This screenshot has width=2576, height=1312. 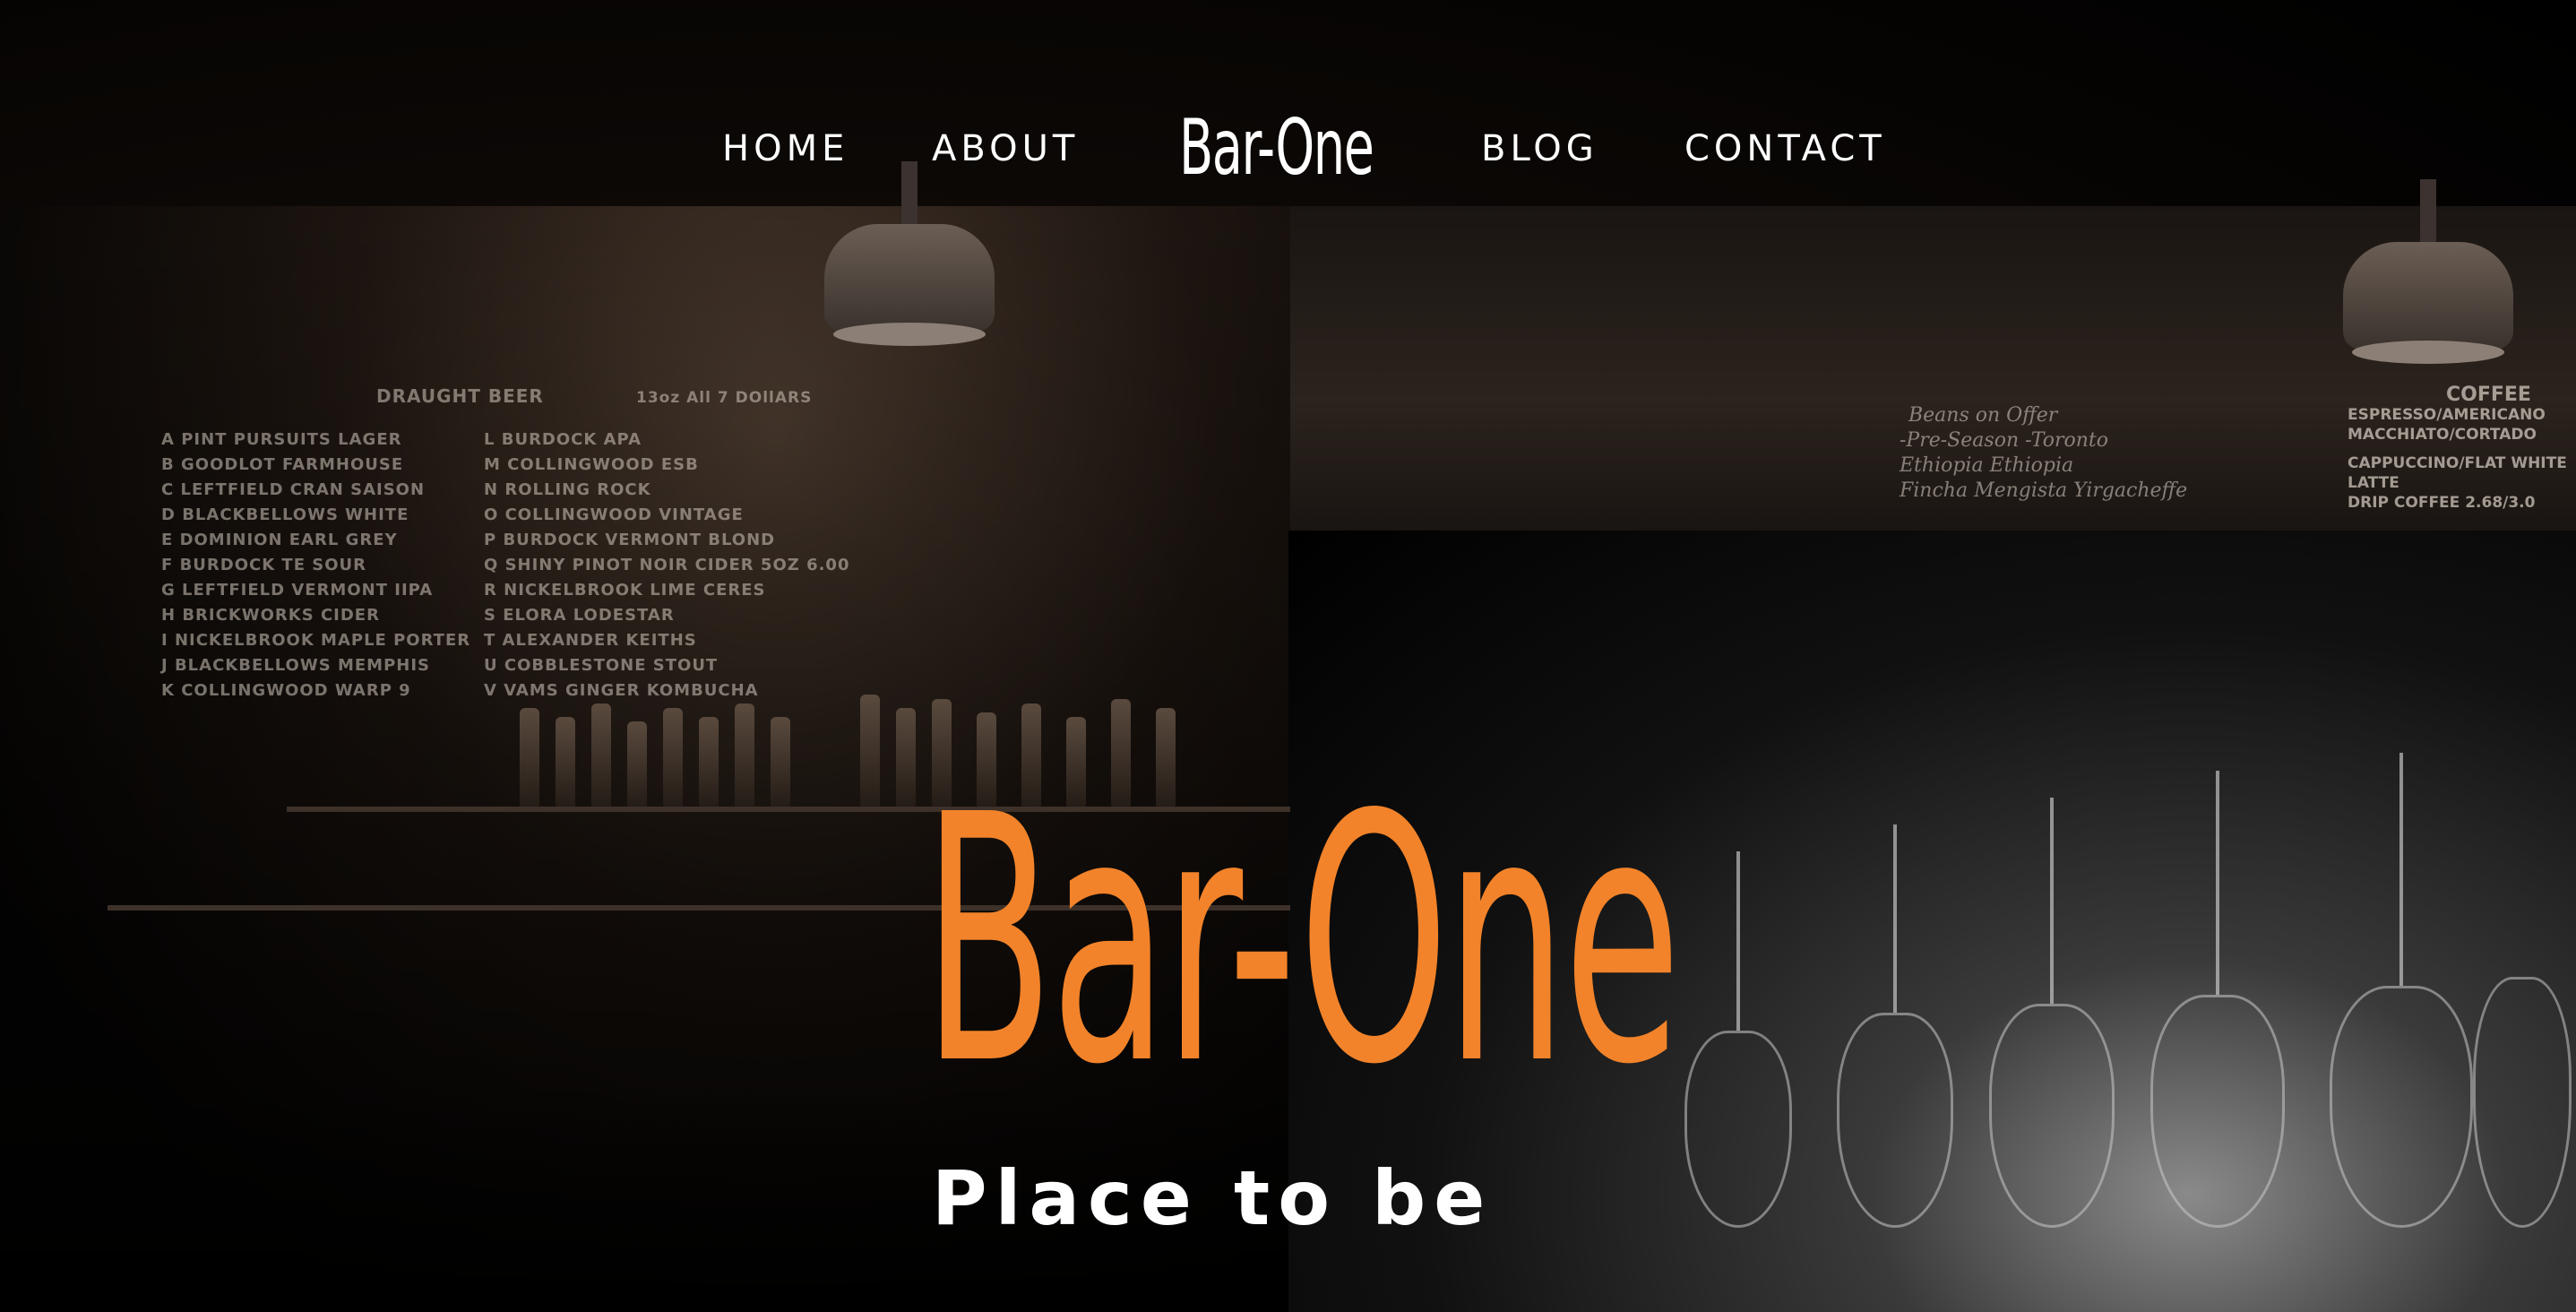 I want to click on board-item: M COLLINGWOOD ESB, so click(x=591, y=465).